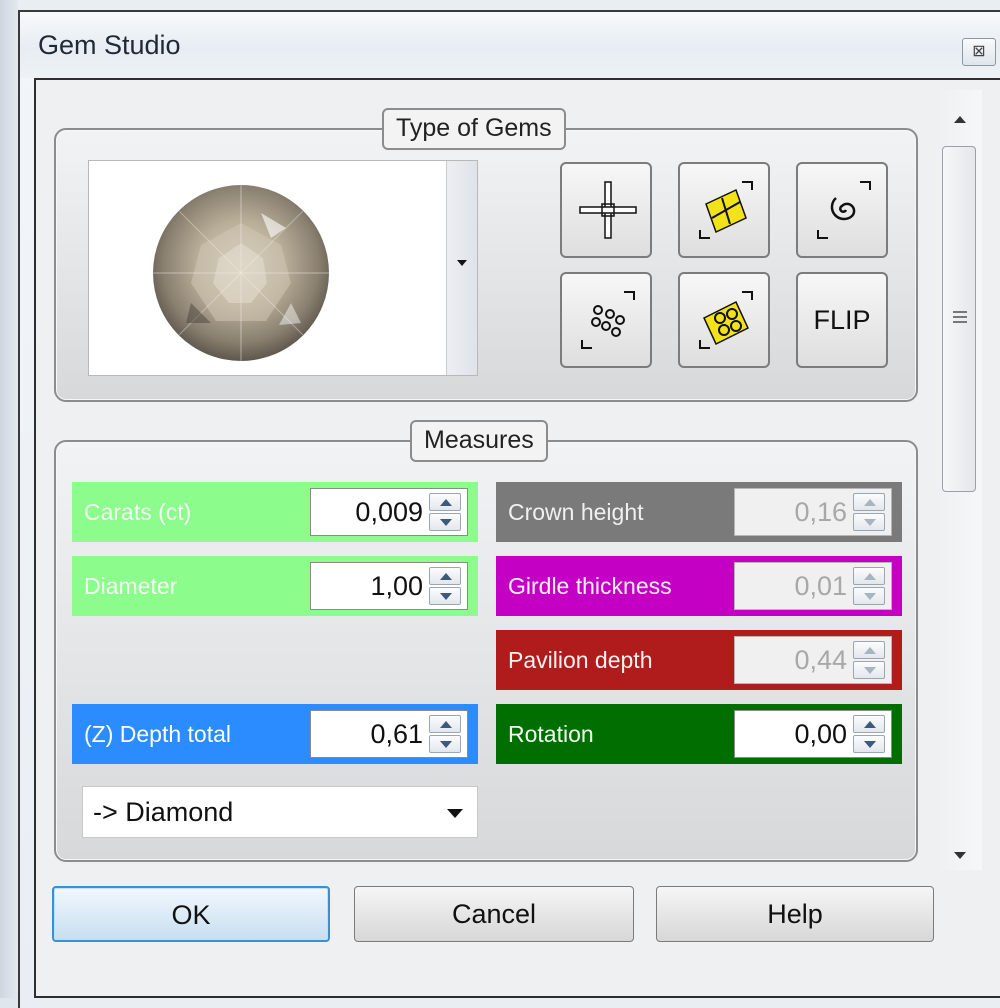  I want to click on crown-height-row: Crown height 0,16, so click(699, 512).